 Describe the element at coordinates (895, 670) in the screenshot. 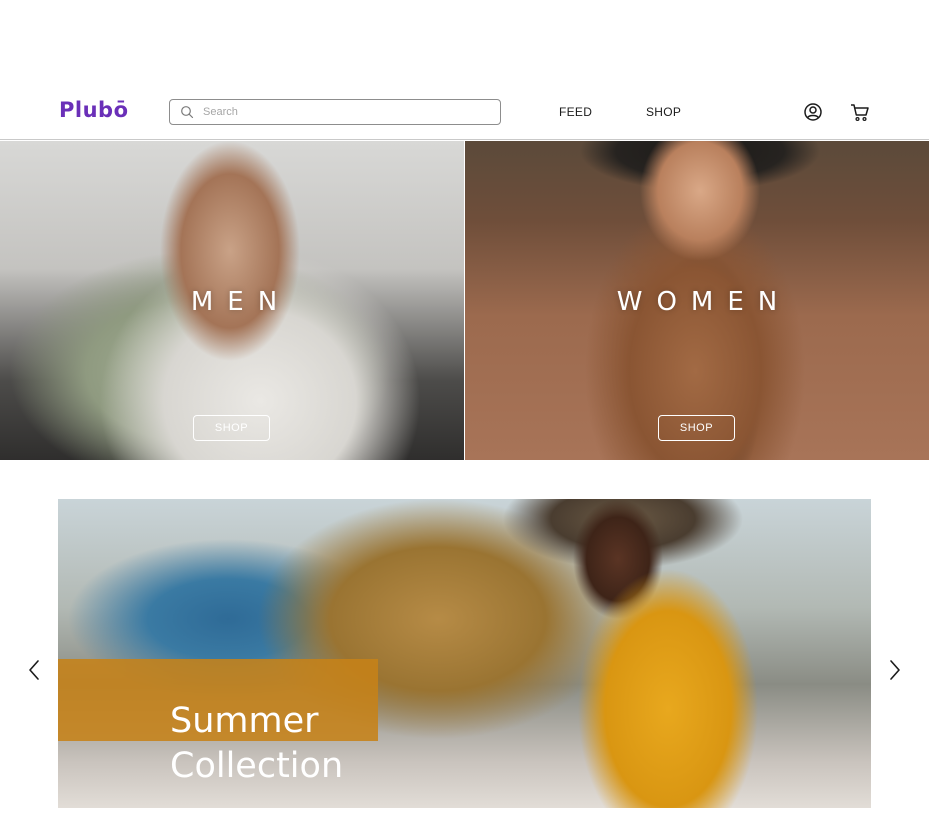

I see `chevron-right-icon` at that location.